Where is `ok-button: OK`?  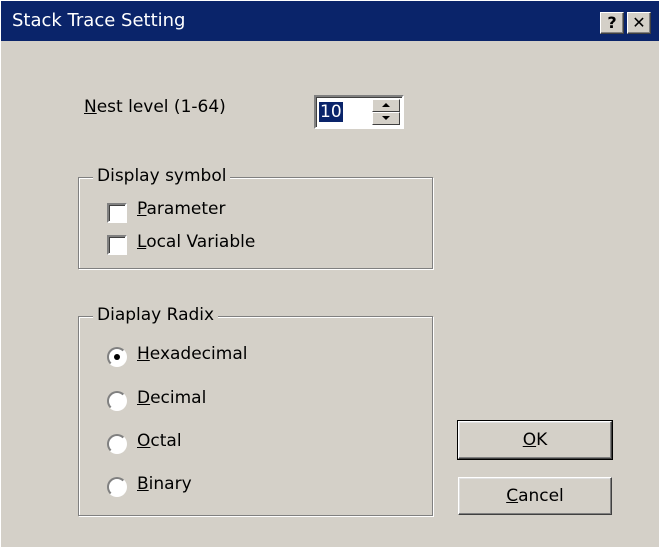
ok-button: OK is located at coordinates (535, 440).